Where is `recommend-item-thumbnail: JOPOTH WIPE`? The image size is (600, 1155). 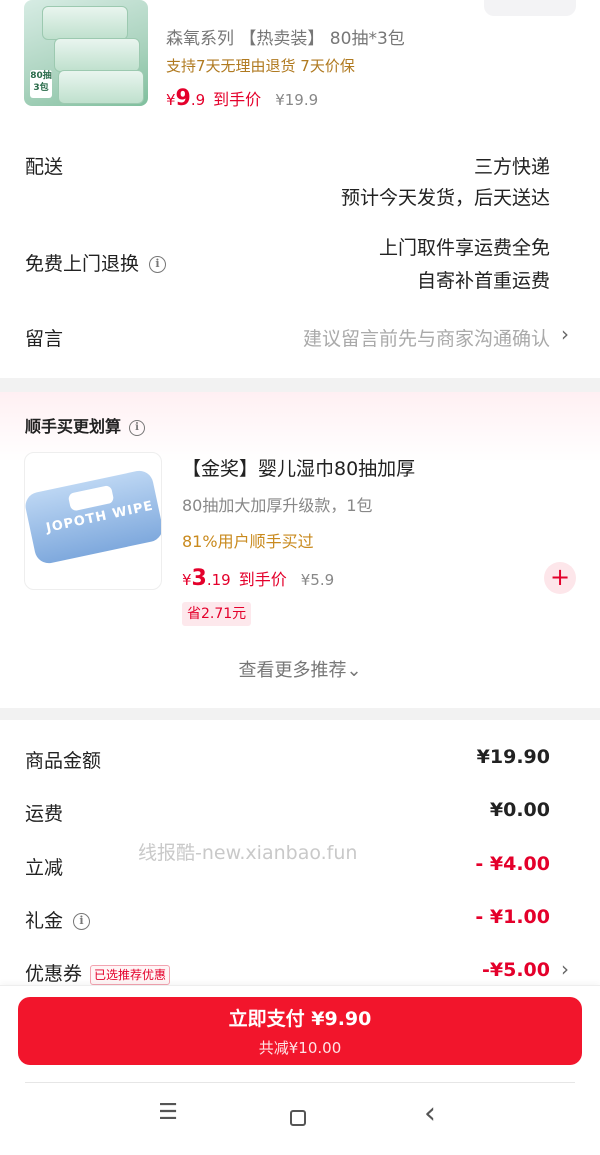 recommend-item-thumbnail: JOPOTH WIPE is located at coordinates (93, 521).